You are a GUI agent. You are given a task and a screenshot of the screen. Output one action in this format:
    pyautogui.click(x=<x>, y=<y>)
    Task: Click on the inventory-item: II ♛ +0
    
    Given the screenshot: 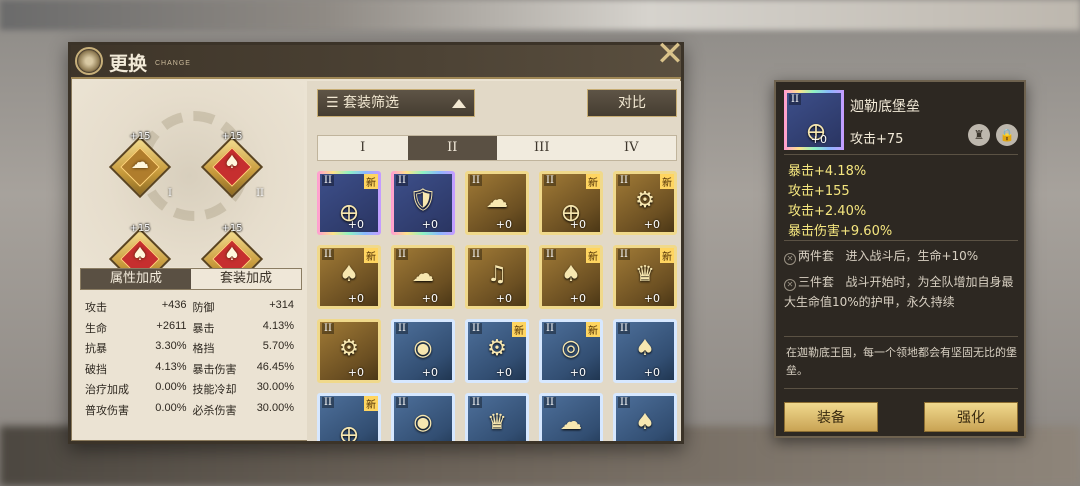 What is the action you would take?
    pyautogui.click(x=497, y=417)
    